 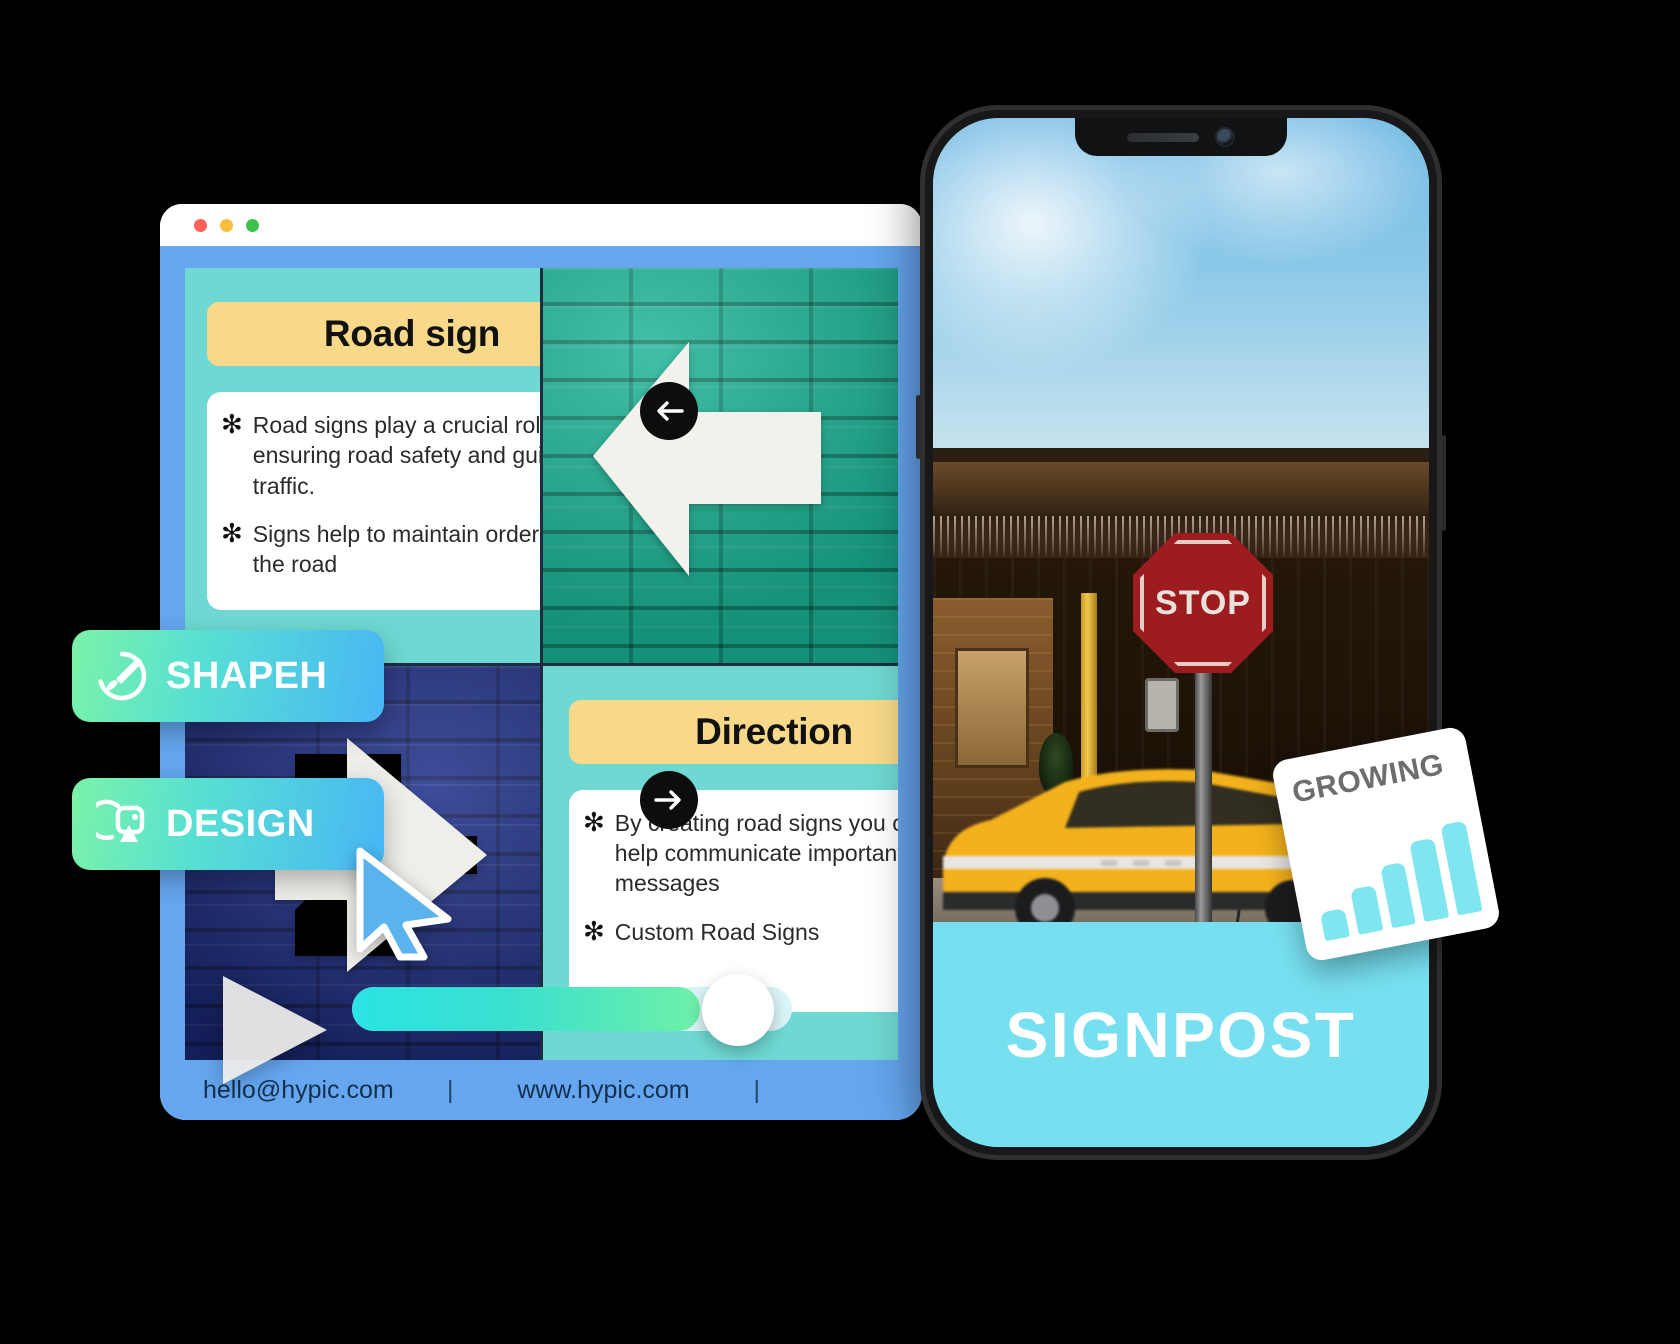 What do you see at coordinates (604, 1090) in the screenshot?
I see `footer-website: www.hypic.com` at bounding box center [604, 1090].